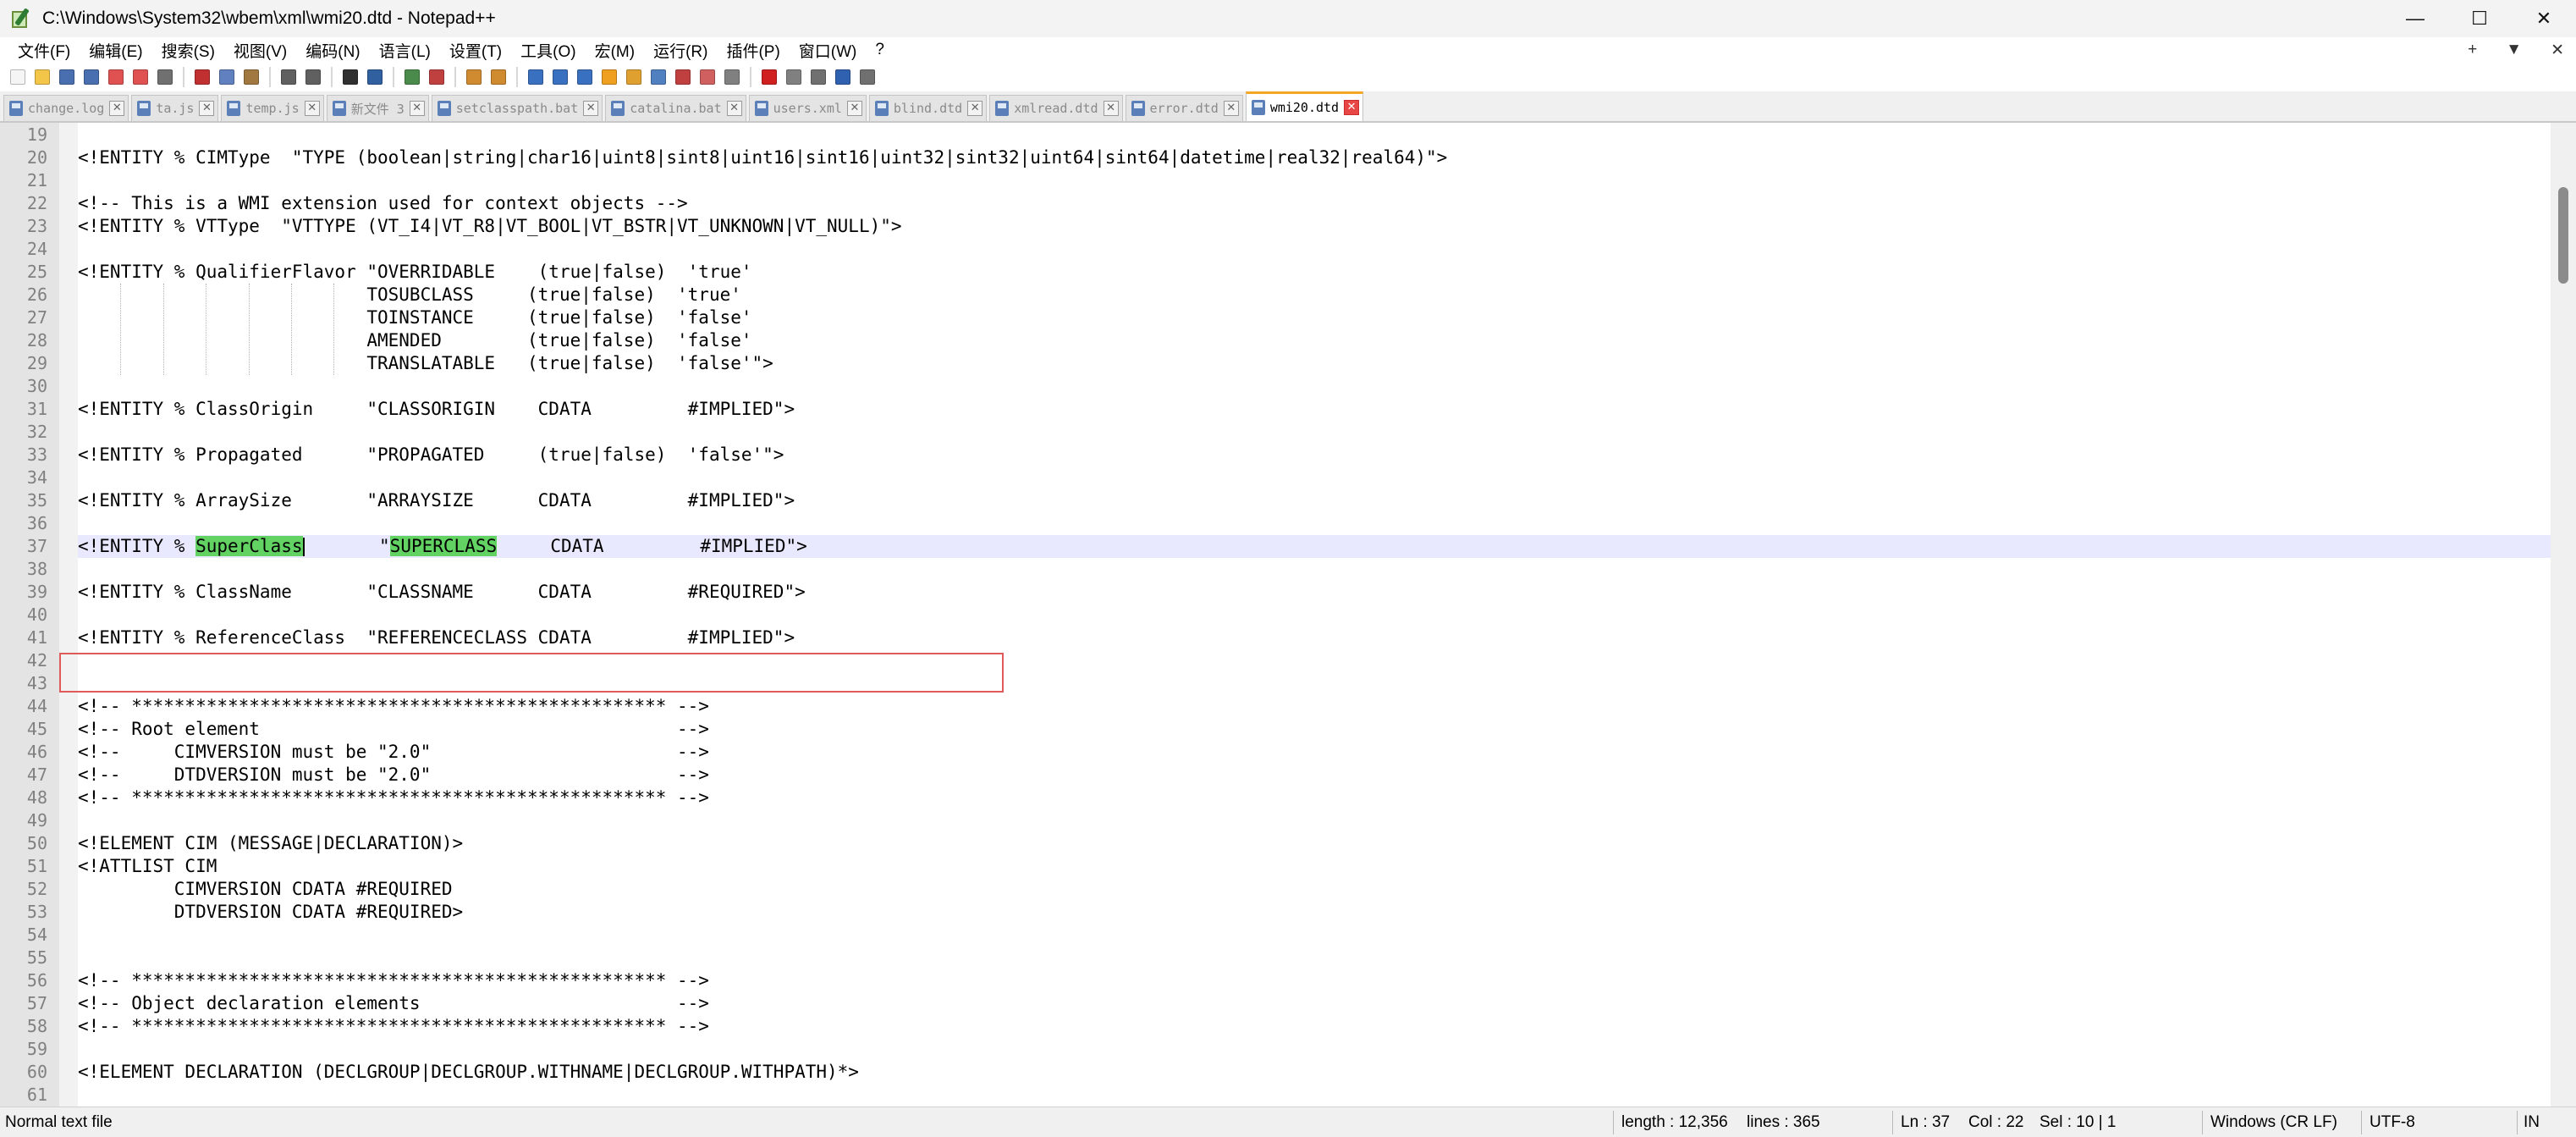 This screenshot has height=1137, width=2576. Describe the element at coordinates (115, 50) in the screenshot. I see `menu-item-1: 编辑(E)` at that location.